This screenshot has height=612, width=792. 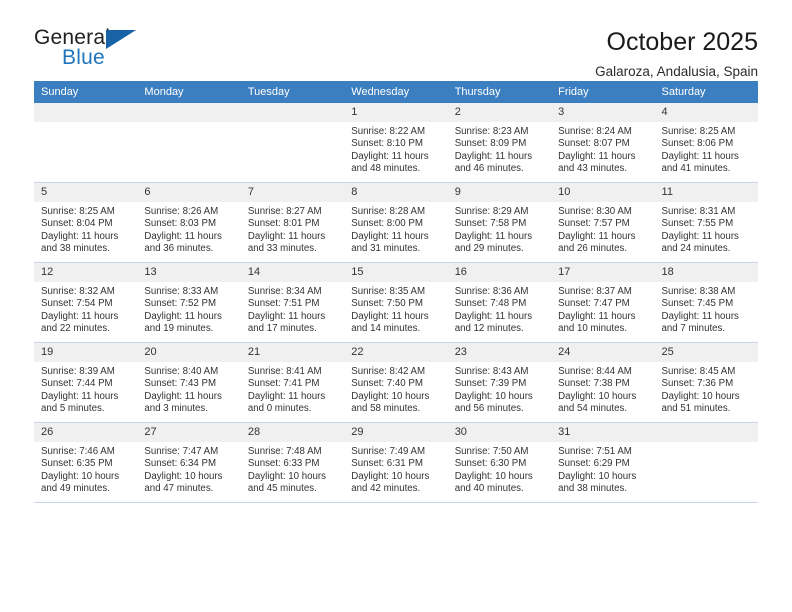 What do you see at coordinates (706, 352) in the screenshot?
I see `day-number: 25` at bounding box center [706, 352].